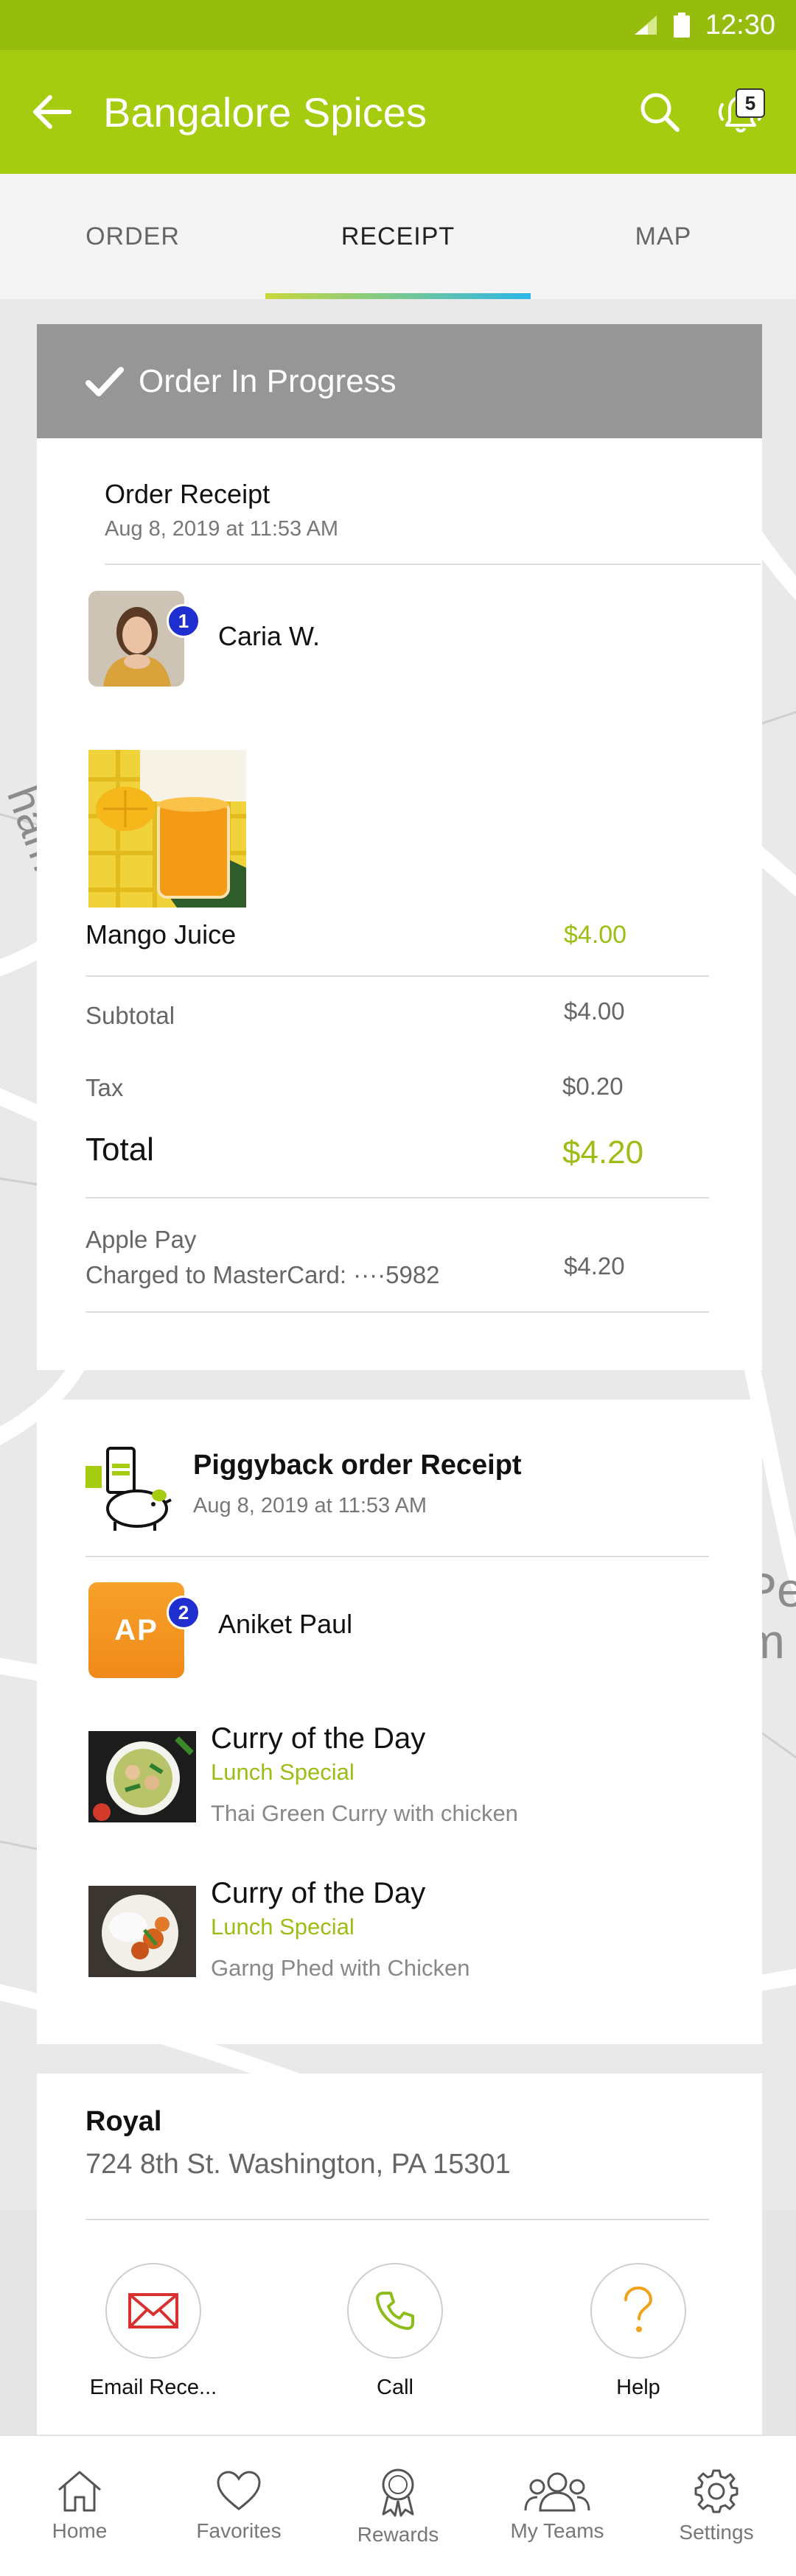 The height and width of the screenshot is (2576, 796). I want to click on nav-rewards-label: Rewards, so click(398, 2534).